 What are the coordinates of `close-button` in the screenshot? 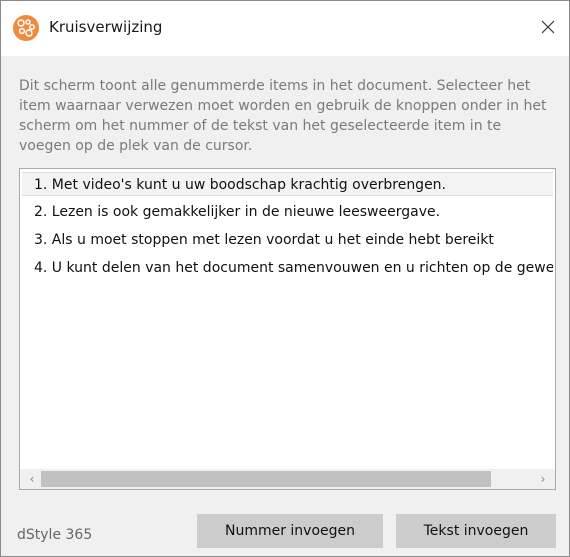 It's located at (548, 27).